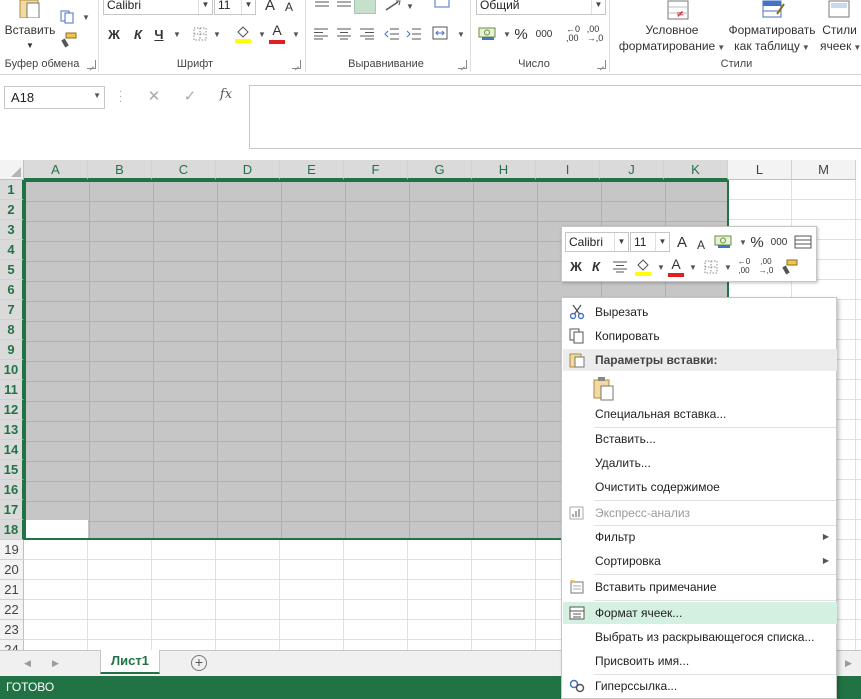 Image resolution: width=861 pixels, height=699 pixels. Describe the element at coordinates (700, 487) in the screenshot. I see `menu-item-clear-contents: Очистить содержимое` at that location.